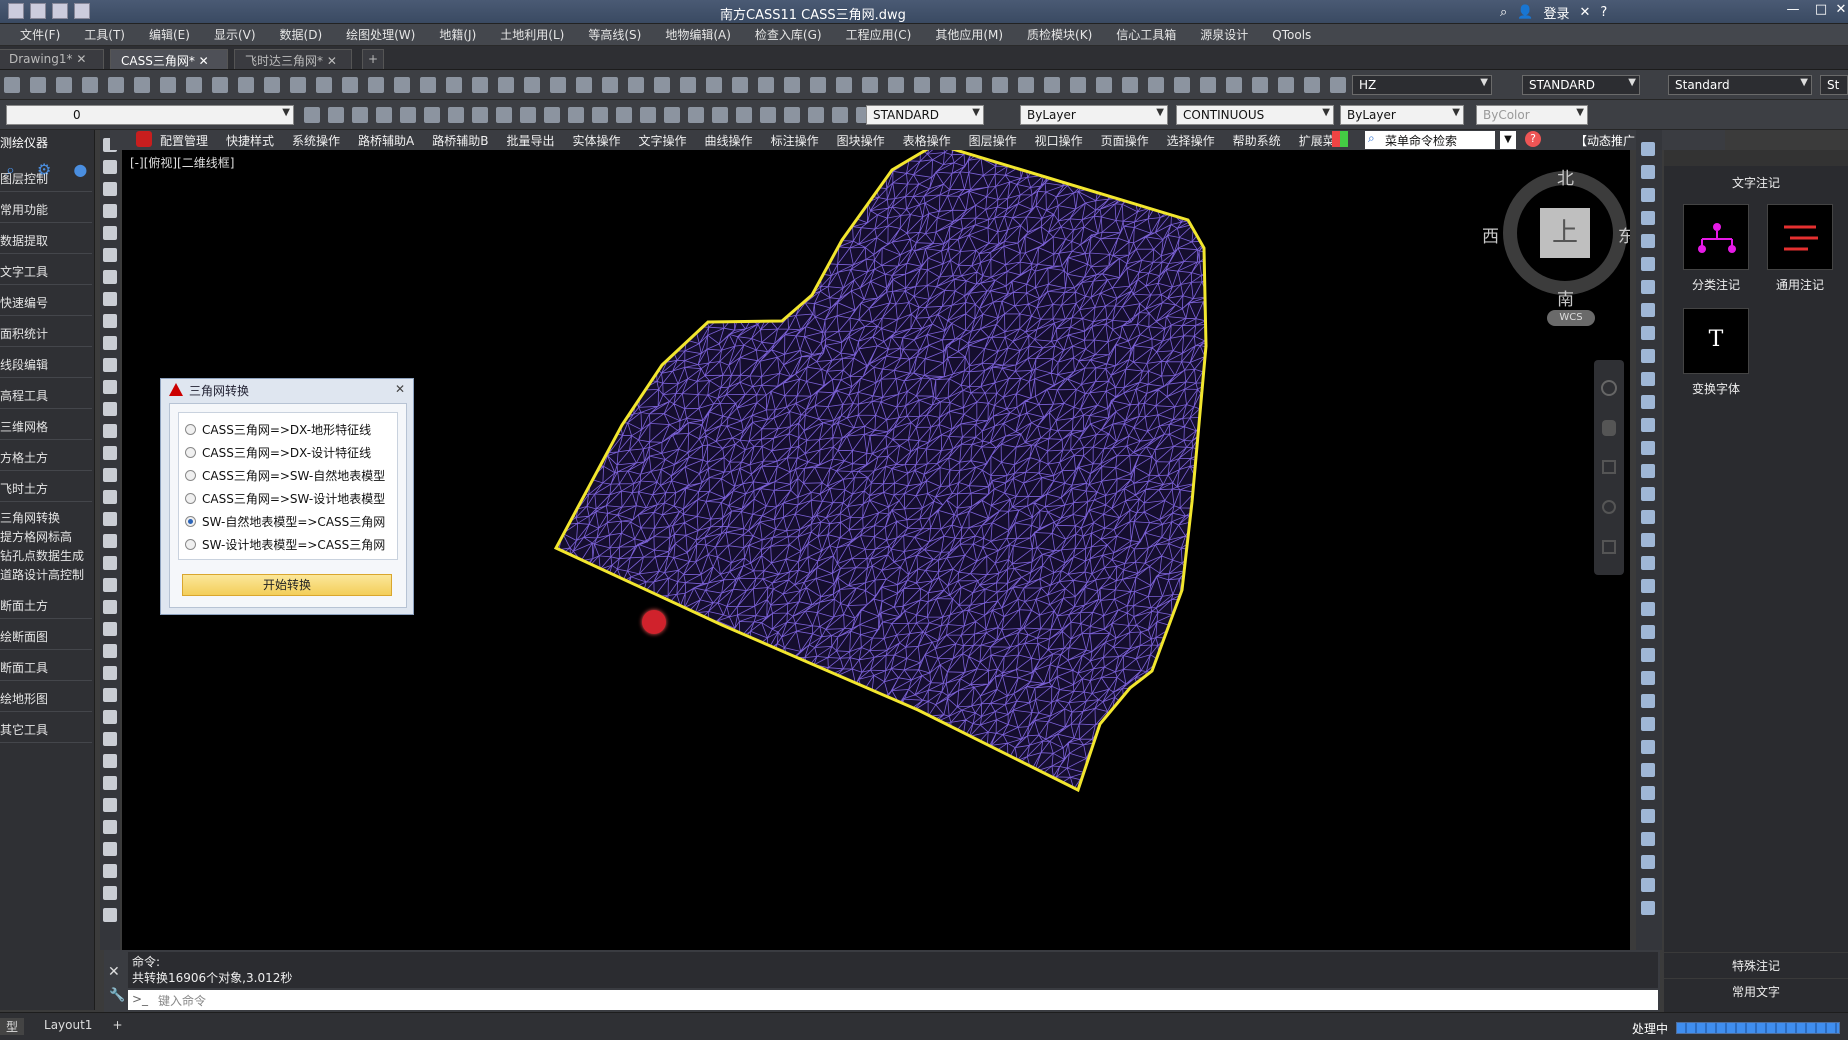  Describe the element at coordinates (49, 11) in the screenshot. I see `quick-access-toolbar` at that location.